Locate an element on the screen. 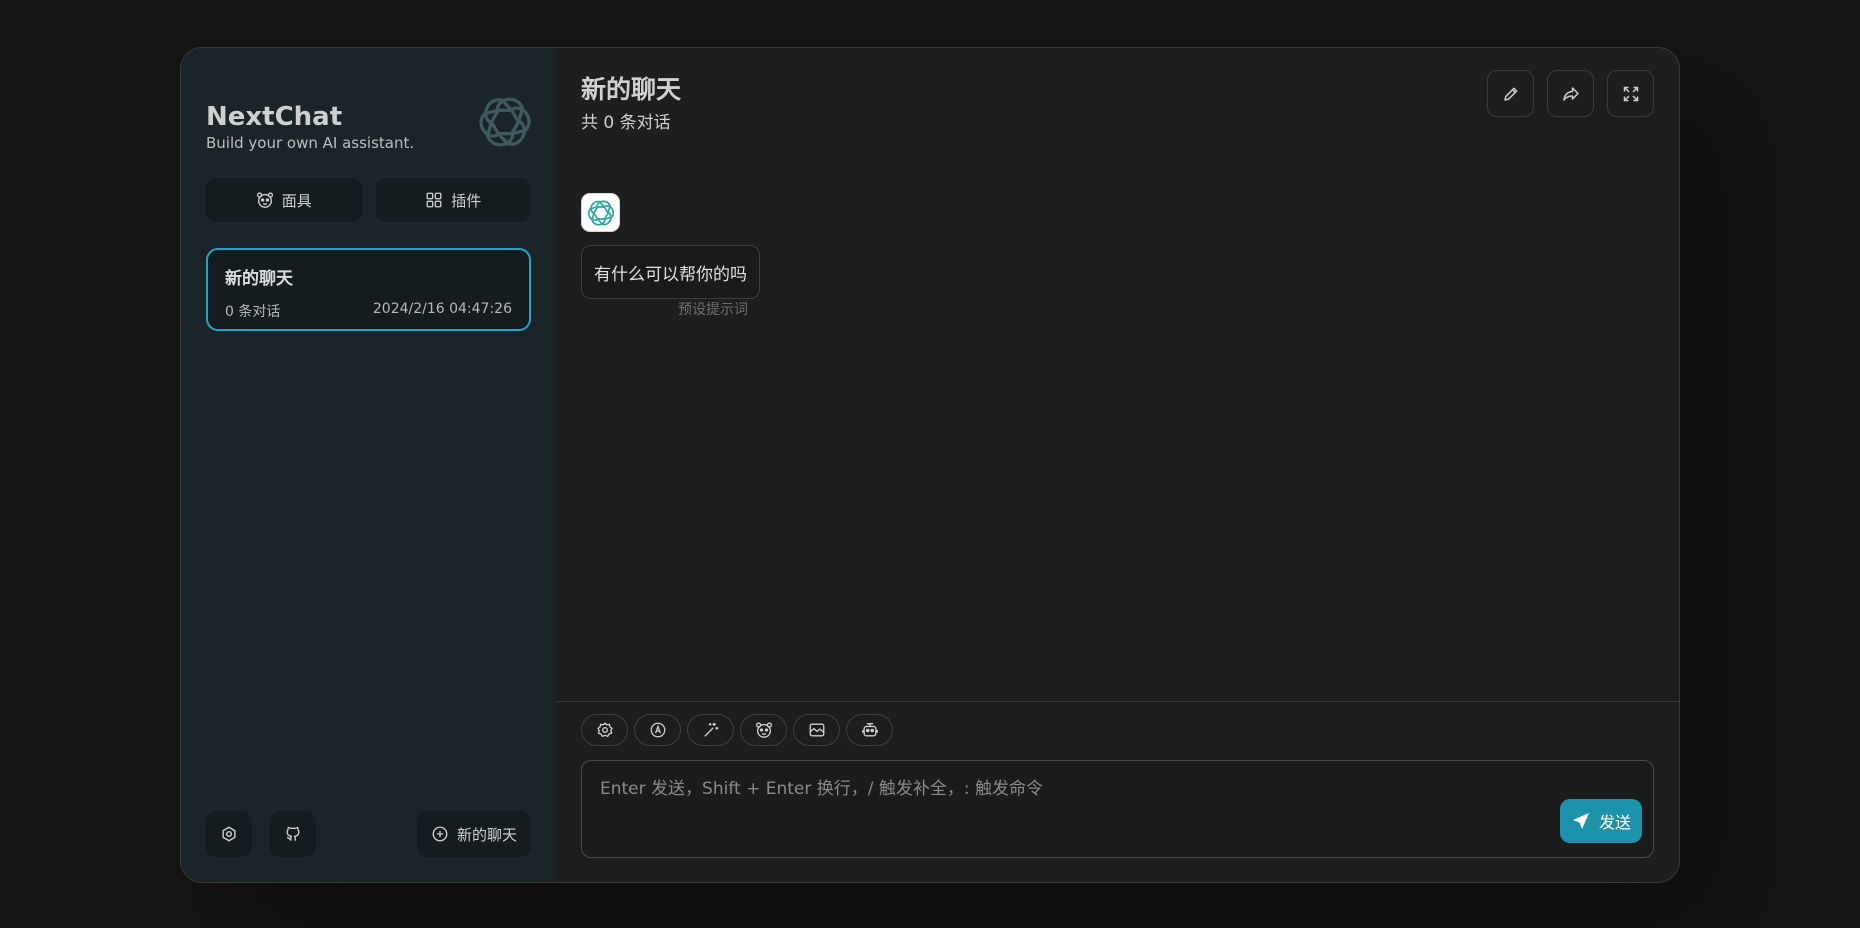  chat-item-time: 2024/2/16 04:47:26 is located at coordinates (442, 309).